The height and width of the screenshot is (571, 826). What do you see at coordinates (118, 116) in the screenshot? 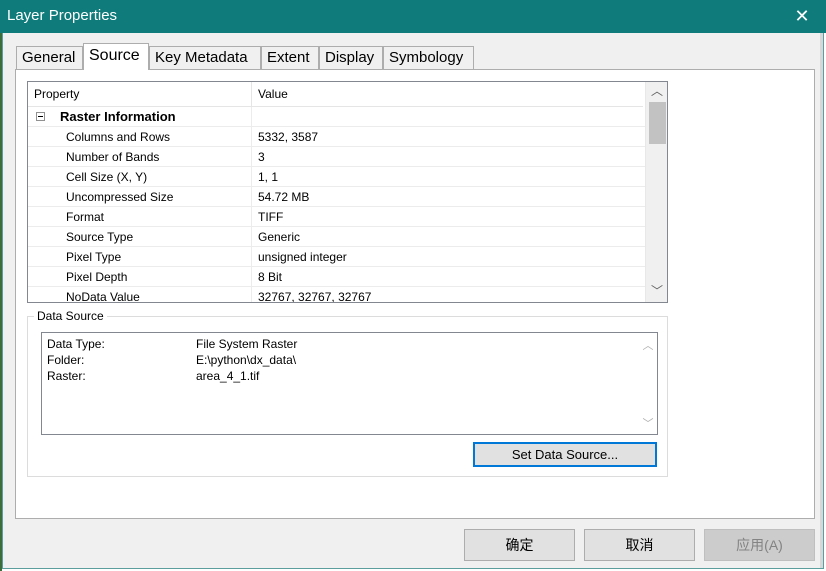
I see `group-label: Raster Information` at bounding box center [118, 116].